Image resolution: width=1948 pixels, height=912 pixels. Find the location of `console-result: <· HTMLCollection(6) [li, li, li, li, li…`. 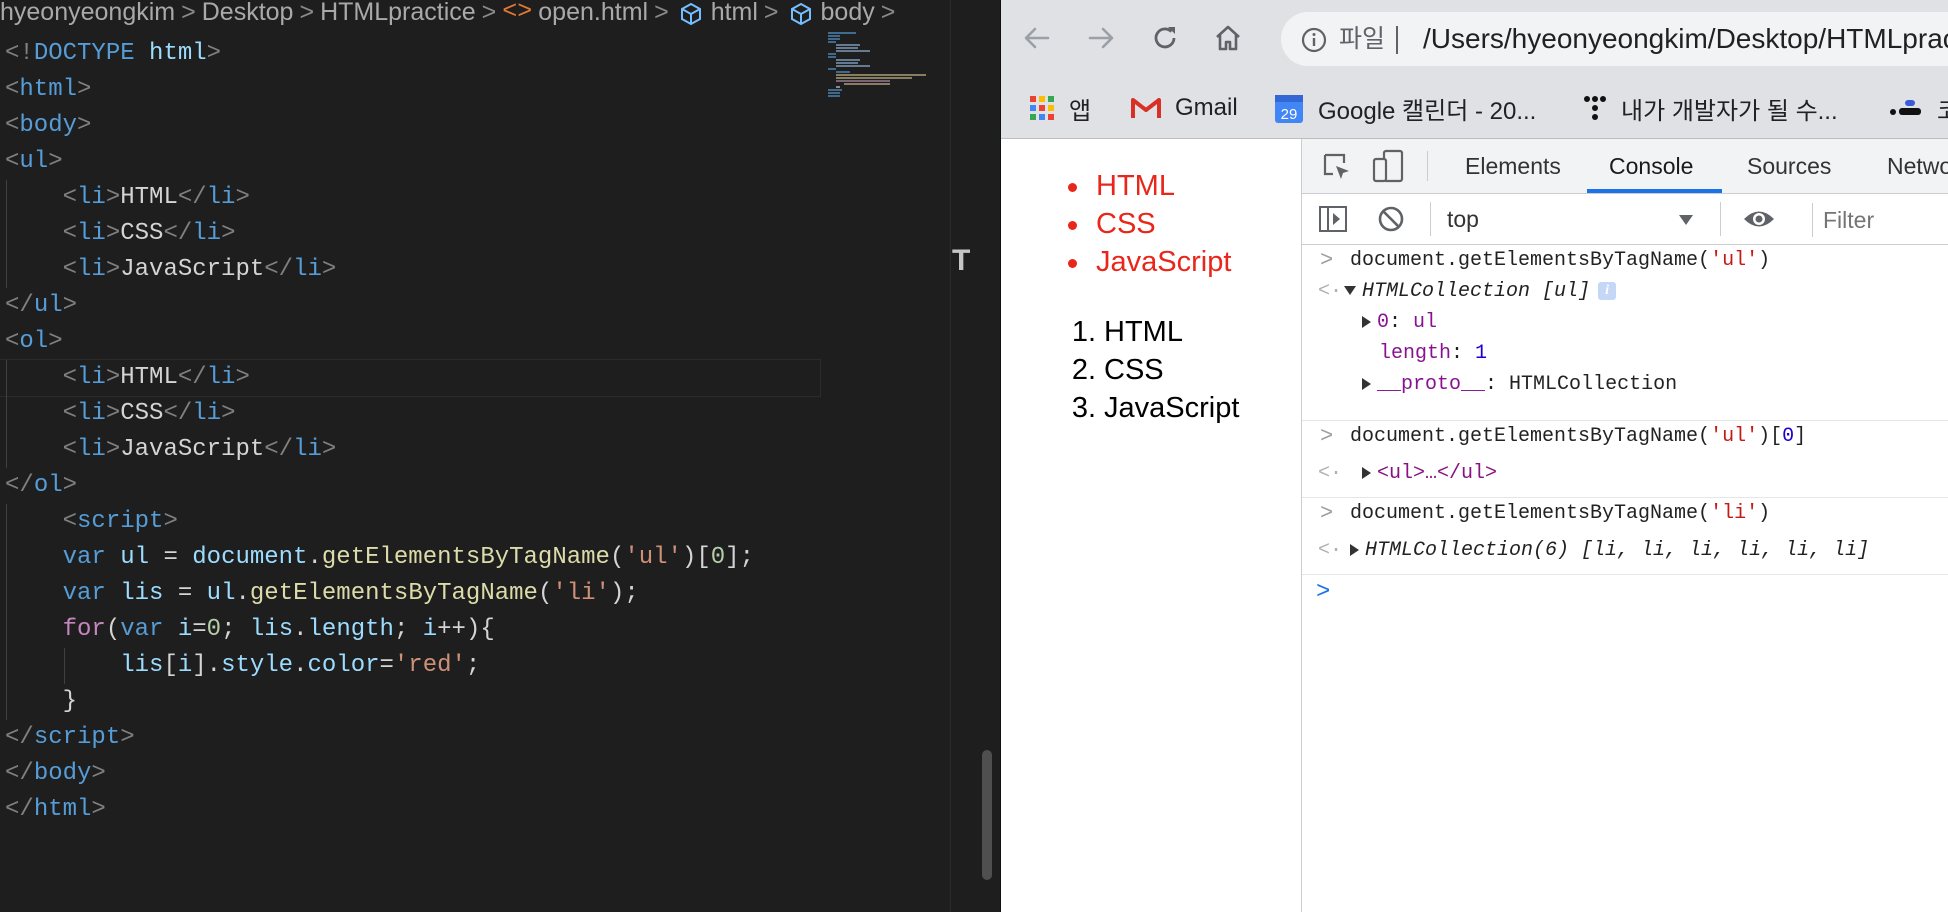

console-result: <· HTMLCollection(6) [li, li, li, li, li… is located at coordinates (1625, 550).